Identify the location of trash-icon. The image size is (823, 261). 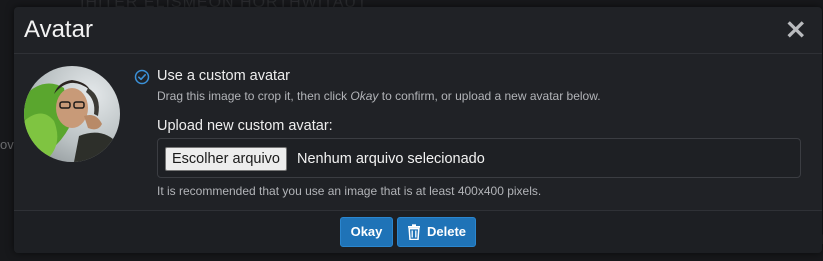
(414, 232).